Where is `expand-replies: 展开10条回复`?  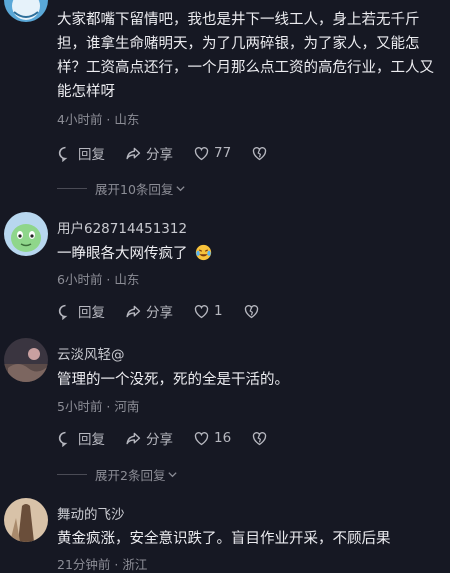
expand-replies: 展开10条回复 is located at coordinates (121, 188).